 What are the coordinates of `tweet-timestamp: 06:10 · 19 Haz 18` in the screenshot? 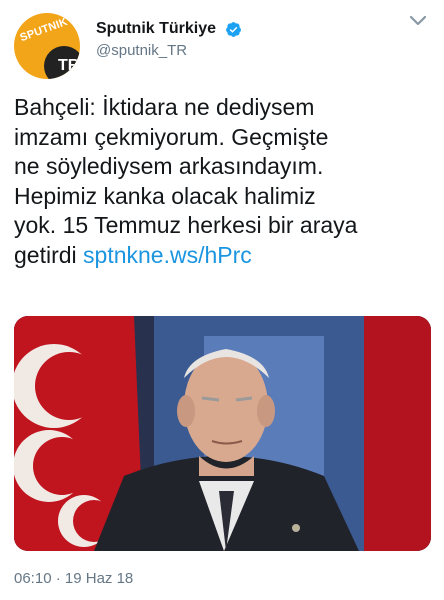 It's located at (73, 578).